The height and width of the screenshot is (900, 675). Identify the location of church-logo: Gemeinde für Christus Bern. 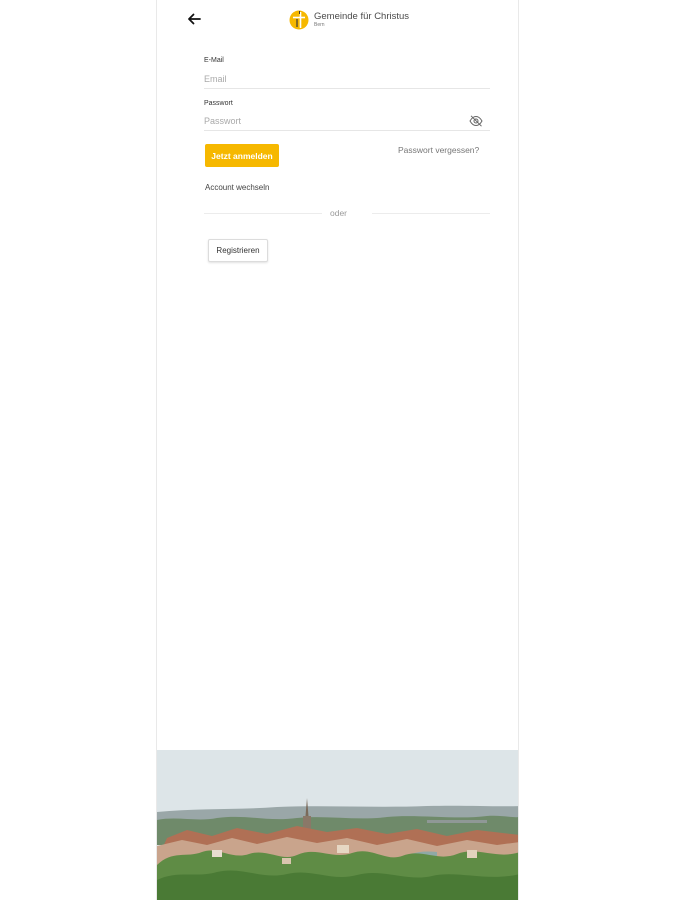
(349, 20).